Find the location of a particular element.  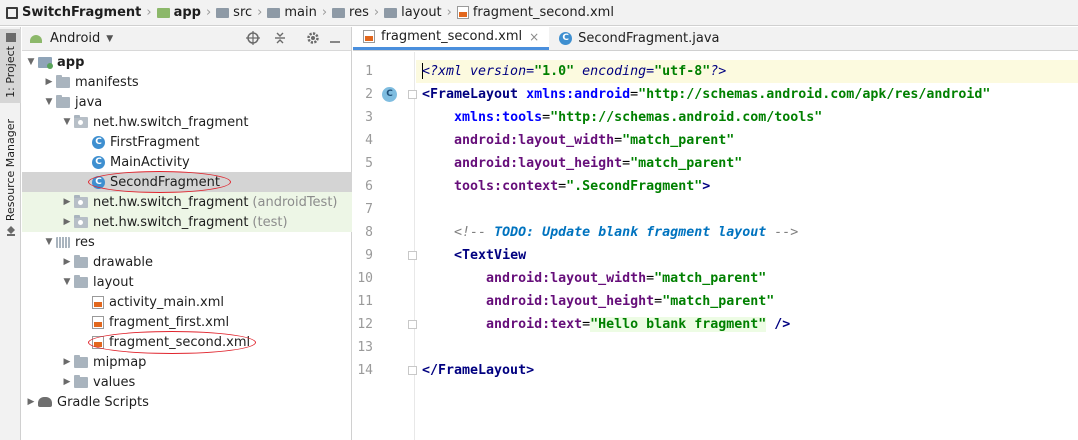

editor-tab: fragment_second.xml × is located at coordinates (451, 38).